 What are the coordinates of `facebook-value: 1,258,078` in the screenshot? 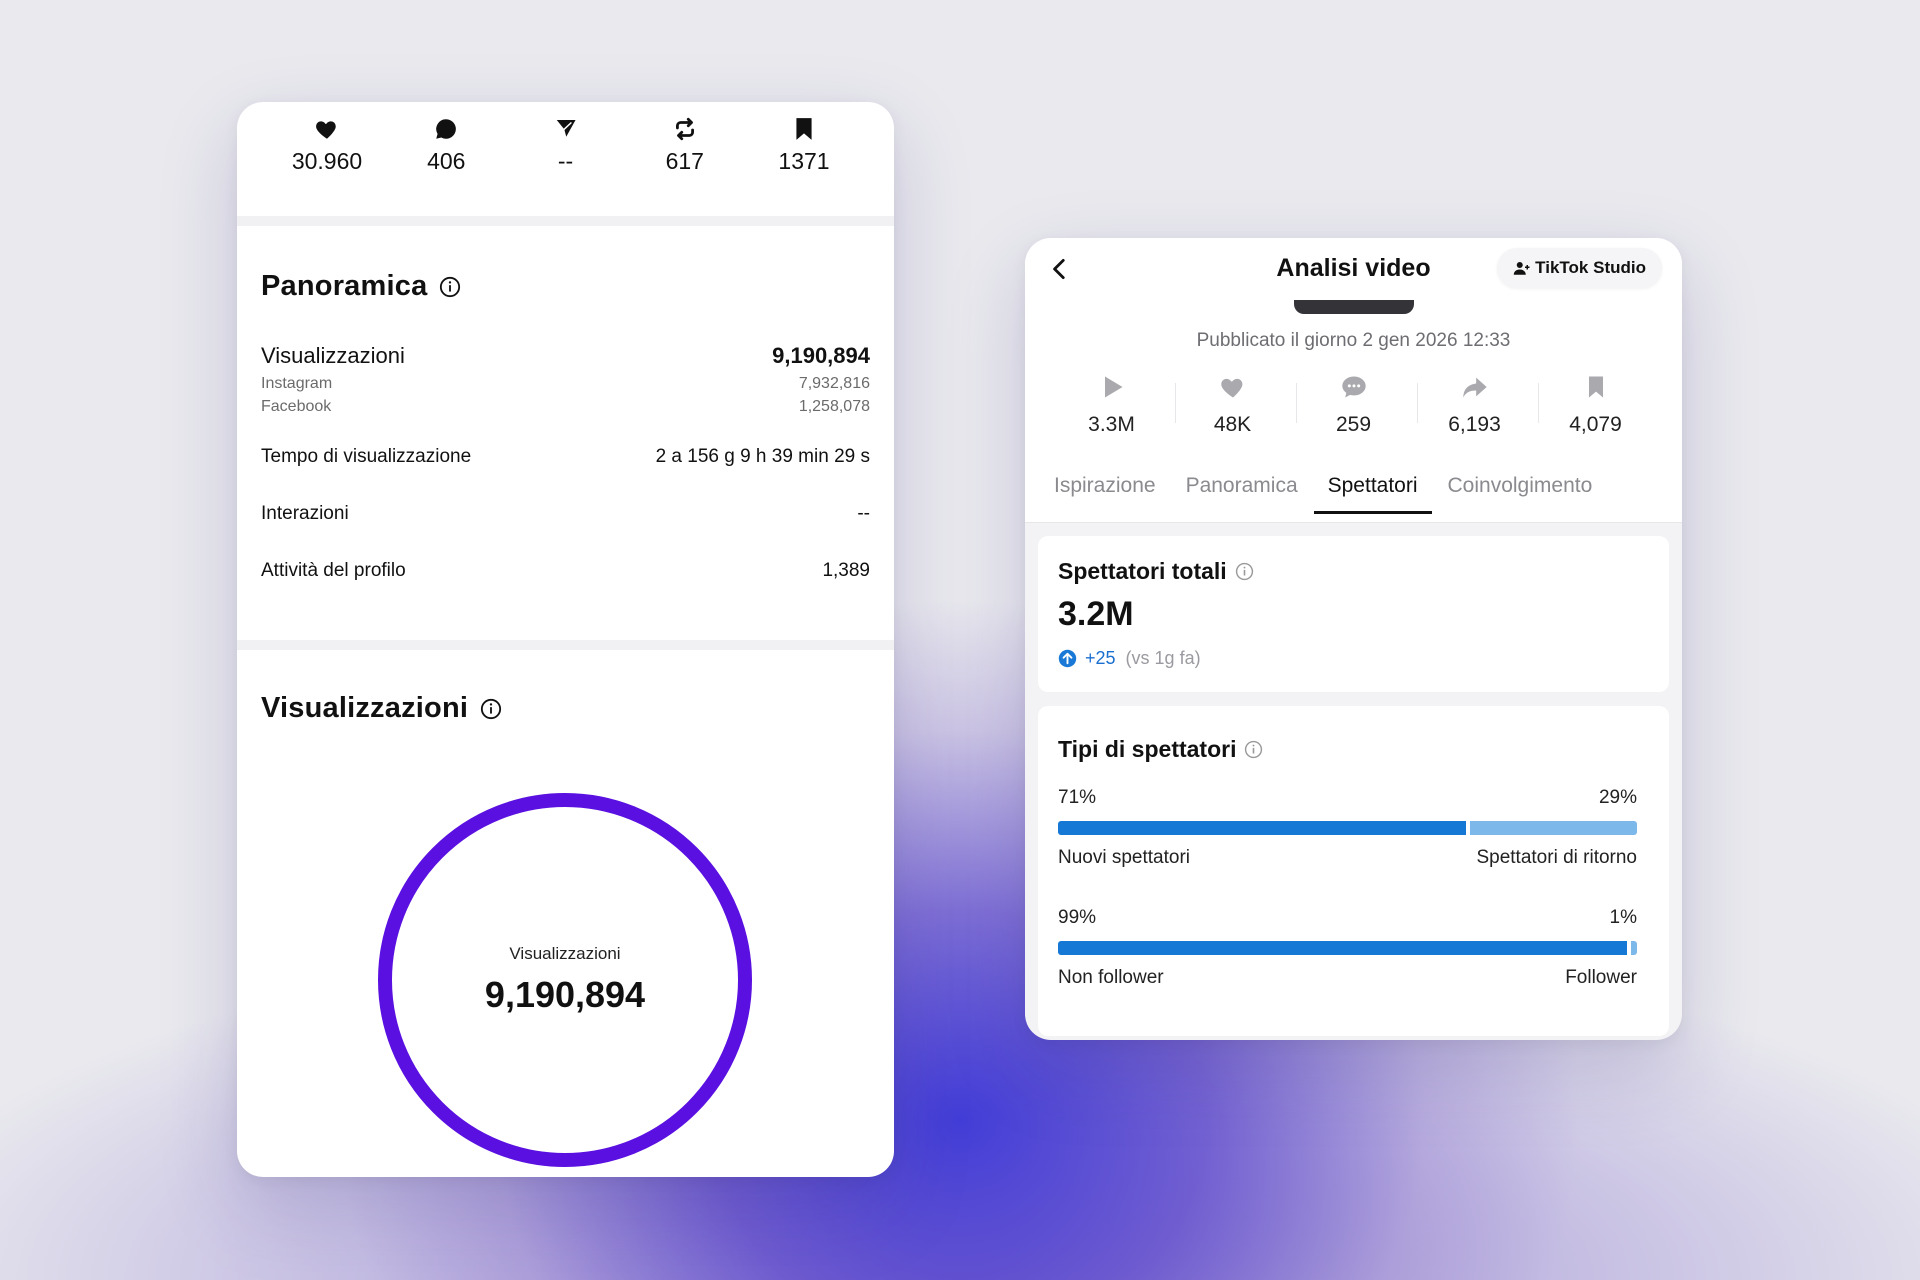 It's located at (834, 406).